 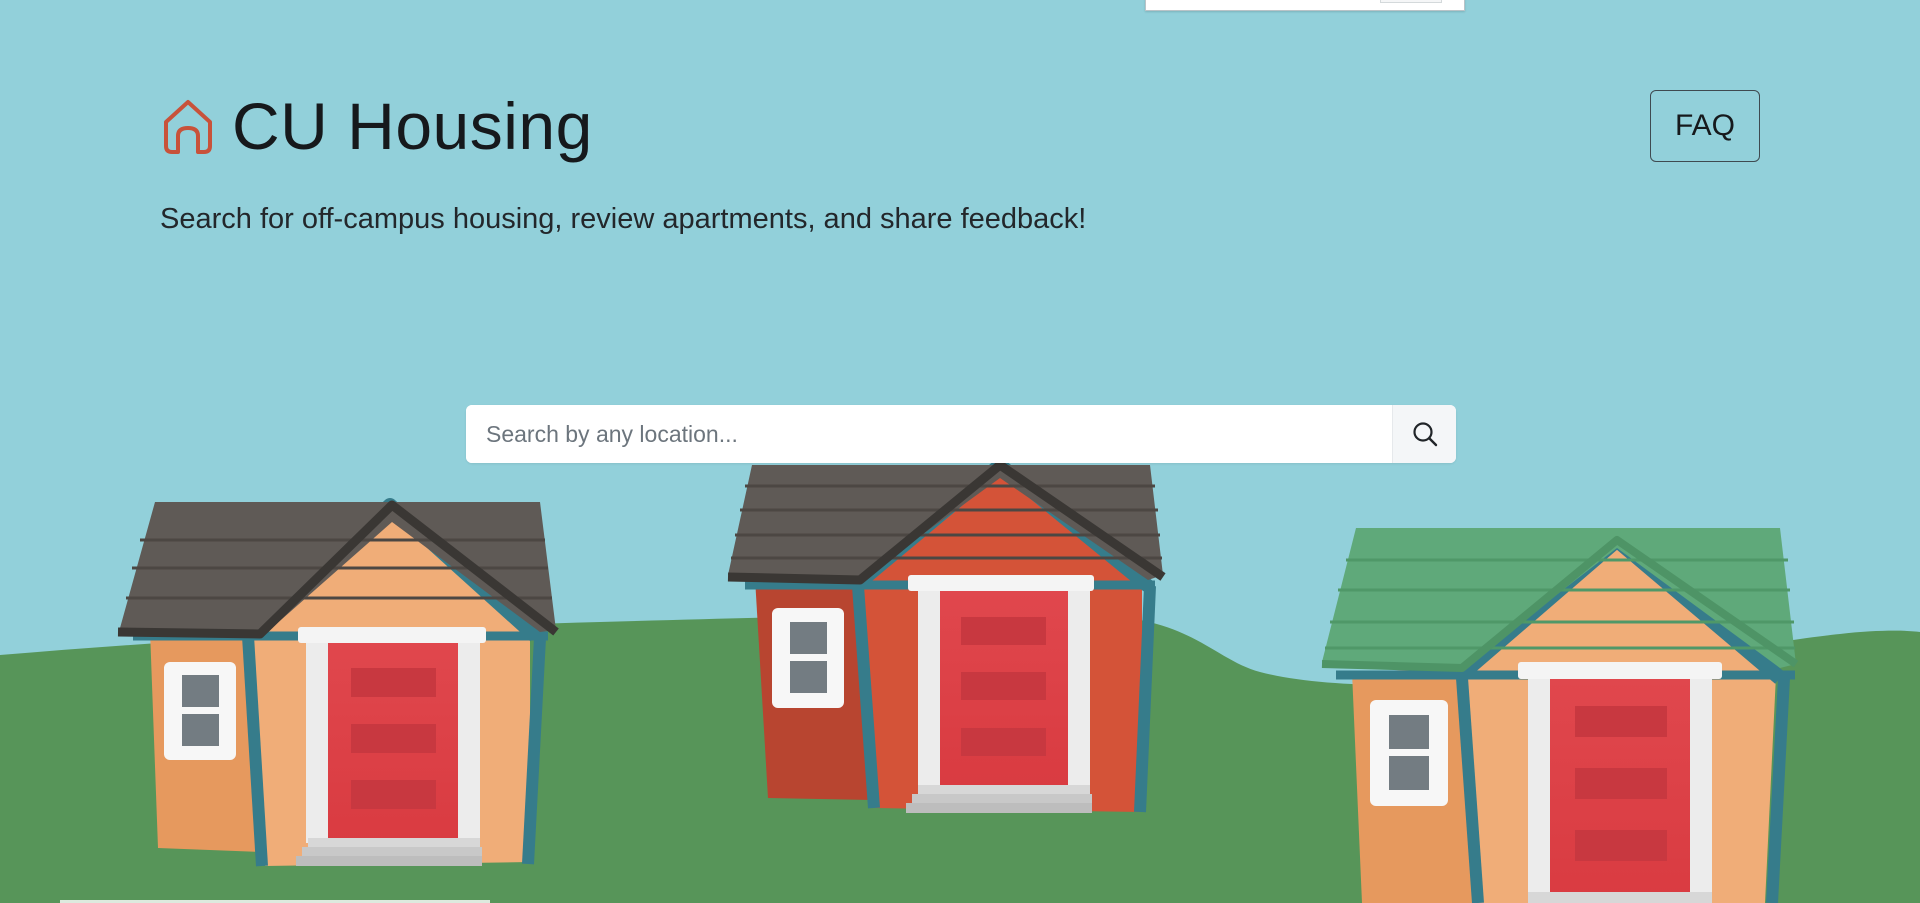 I want to click on search-bar, so click(x=961, y=434).